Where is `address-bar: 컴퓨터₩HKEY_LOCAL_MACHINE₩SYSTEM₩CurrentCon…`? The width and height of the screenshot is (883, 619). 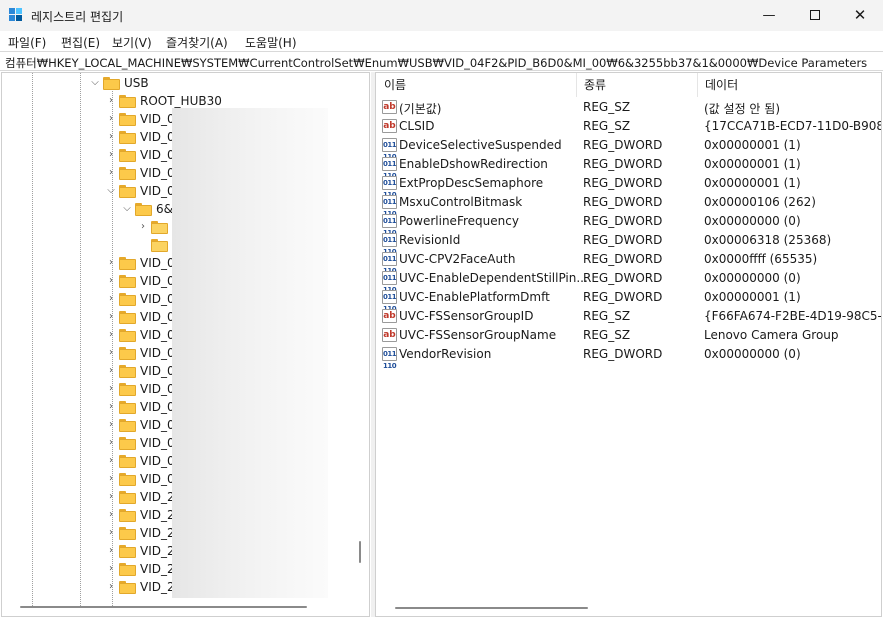 address-bar: 컴퓨터₩HKEY_LOCAL_MACHINE₩SYSTEM₩CurrentCon… is located at coordinates (441, 61).